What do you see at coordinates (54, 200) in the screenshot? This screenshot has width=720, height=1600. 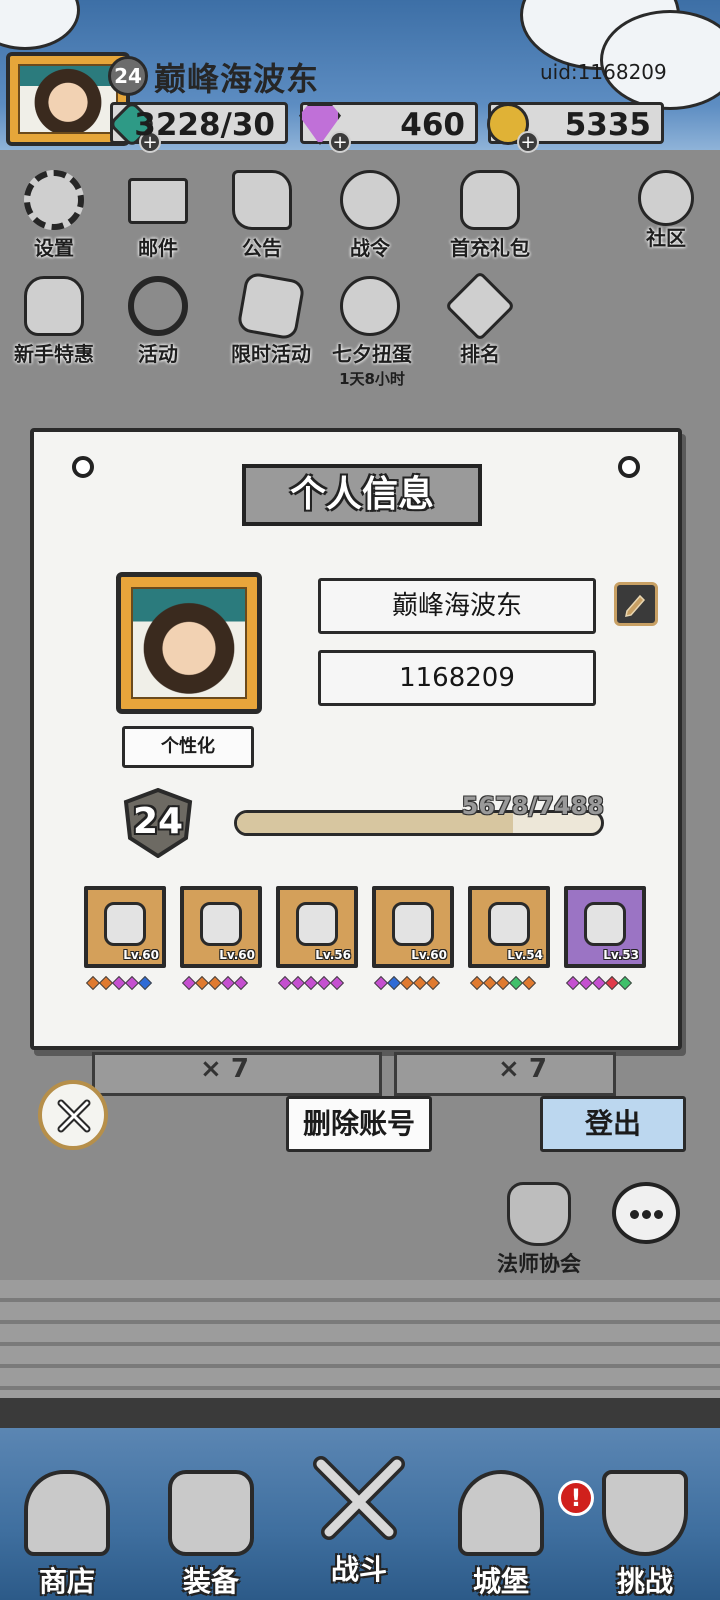 I see `gear-icon` at bounding box center [54, 200].